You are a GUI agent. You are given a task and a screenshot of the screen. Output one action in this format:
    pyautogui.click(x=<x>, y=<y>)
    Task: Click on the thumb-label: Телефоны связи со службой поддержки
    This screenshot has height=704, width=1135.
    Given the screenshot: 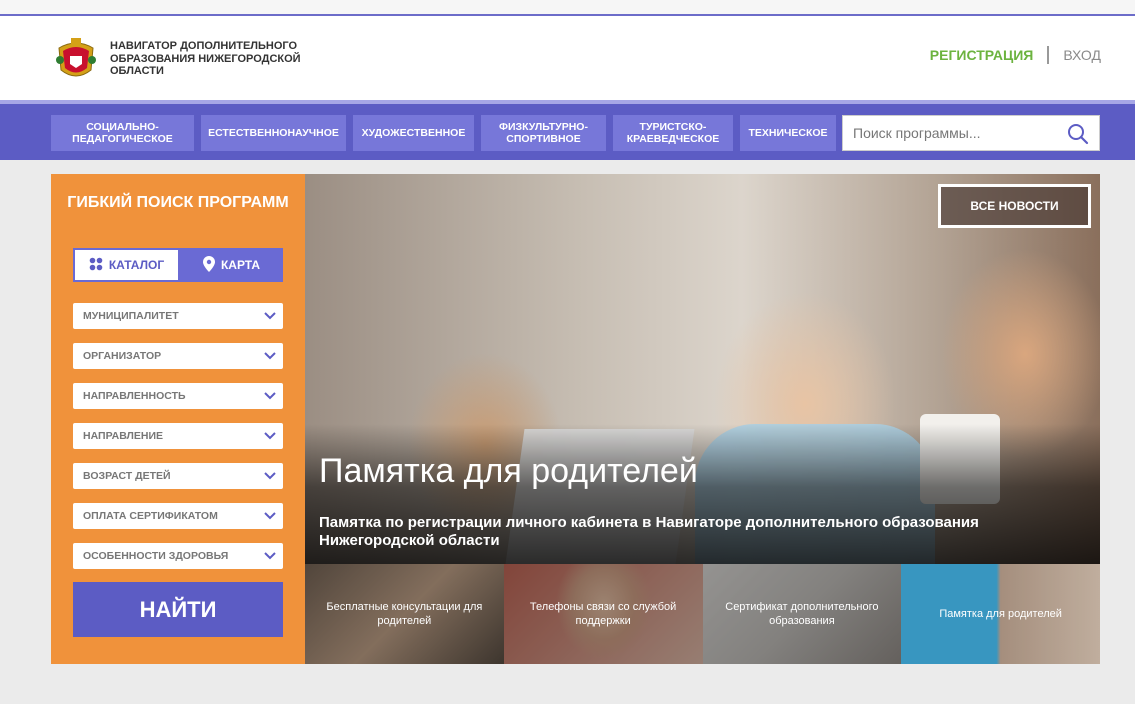 What is the action you would take?
    pyautogui.click(x=603, y=614)
    